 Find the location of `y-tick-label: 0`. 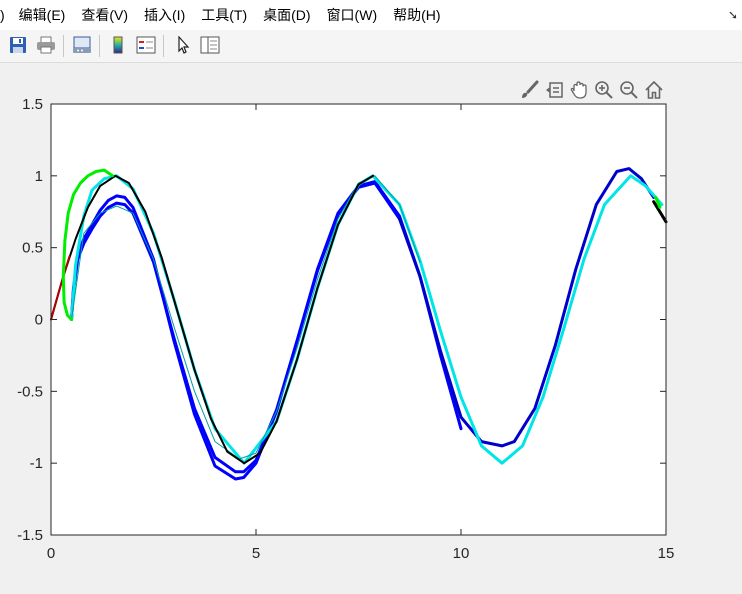

y-tick-label: 0 is located at coordinates (39, 320).